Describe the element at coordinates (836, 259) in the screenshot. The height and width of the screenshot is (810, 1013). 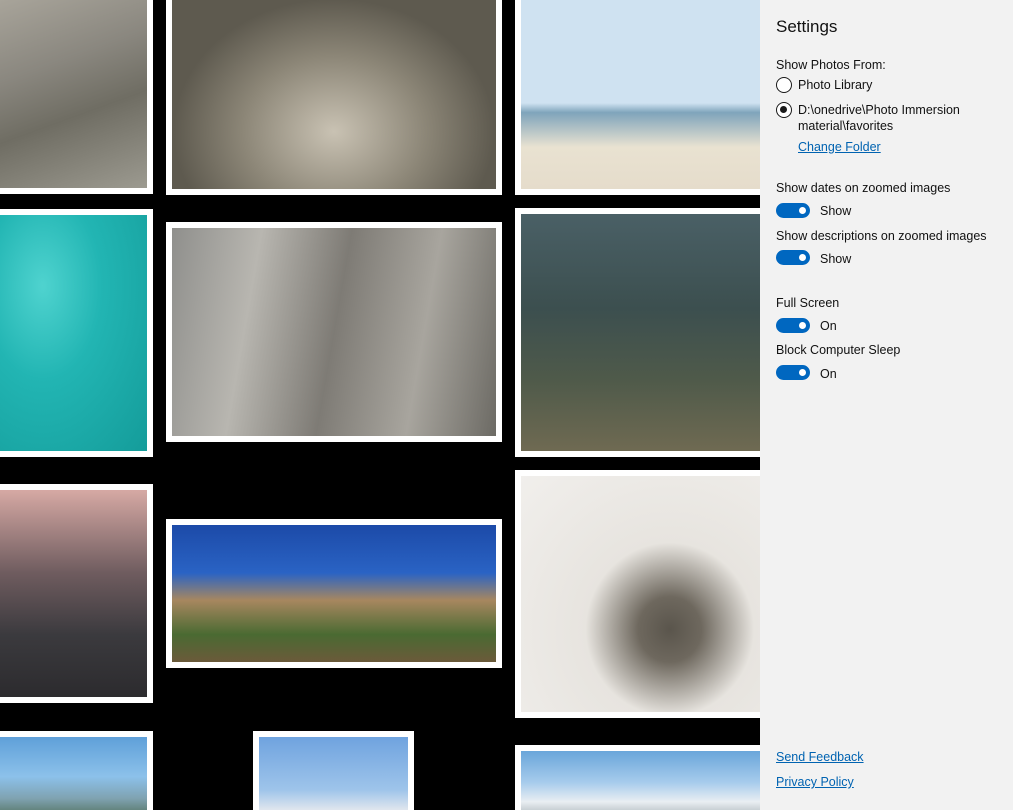
I see `show-descriptions-value: Show` at that location.